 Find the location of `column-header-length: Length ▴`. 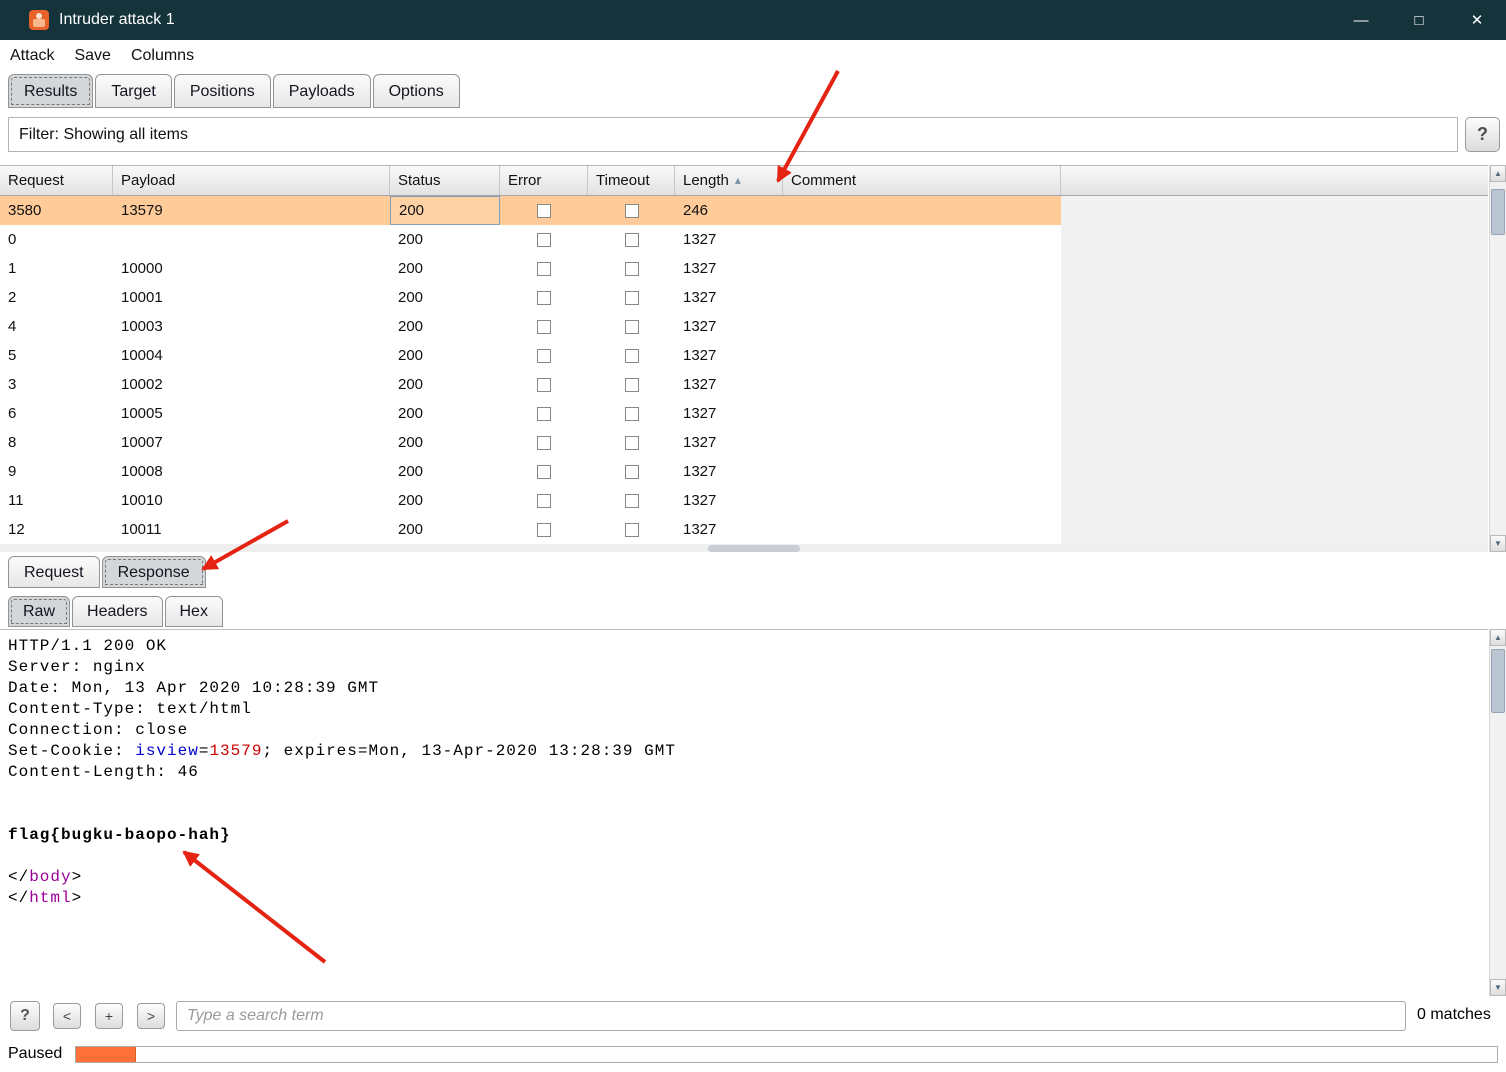

column-header-length: Length ▴ is located at coordinates (729, 180).